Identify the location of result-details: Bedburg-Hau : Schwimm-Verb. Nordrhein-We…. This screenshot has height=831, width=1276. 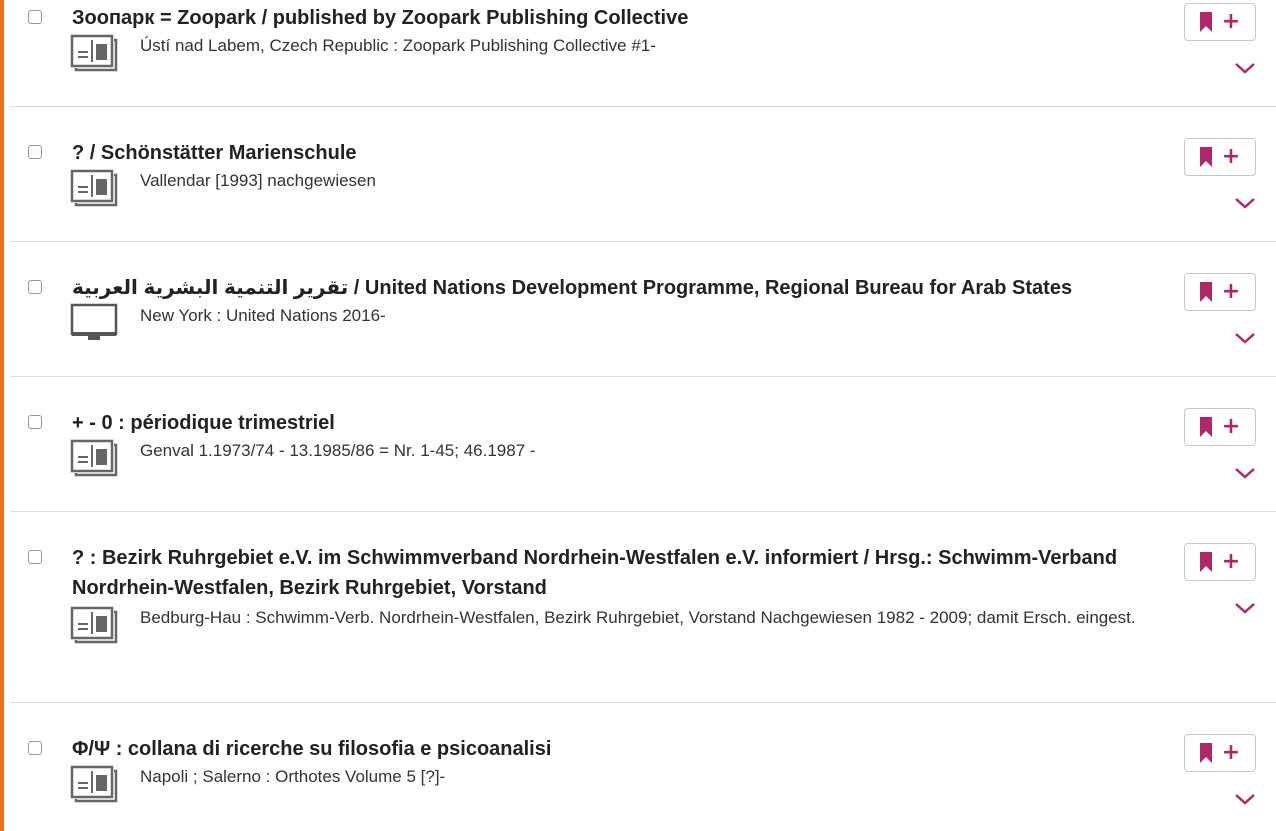
(638, 617).